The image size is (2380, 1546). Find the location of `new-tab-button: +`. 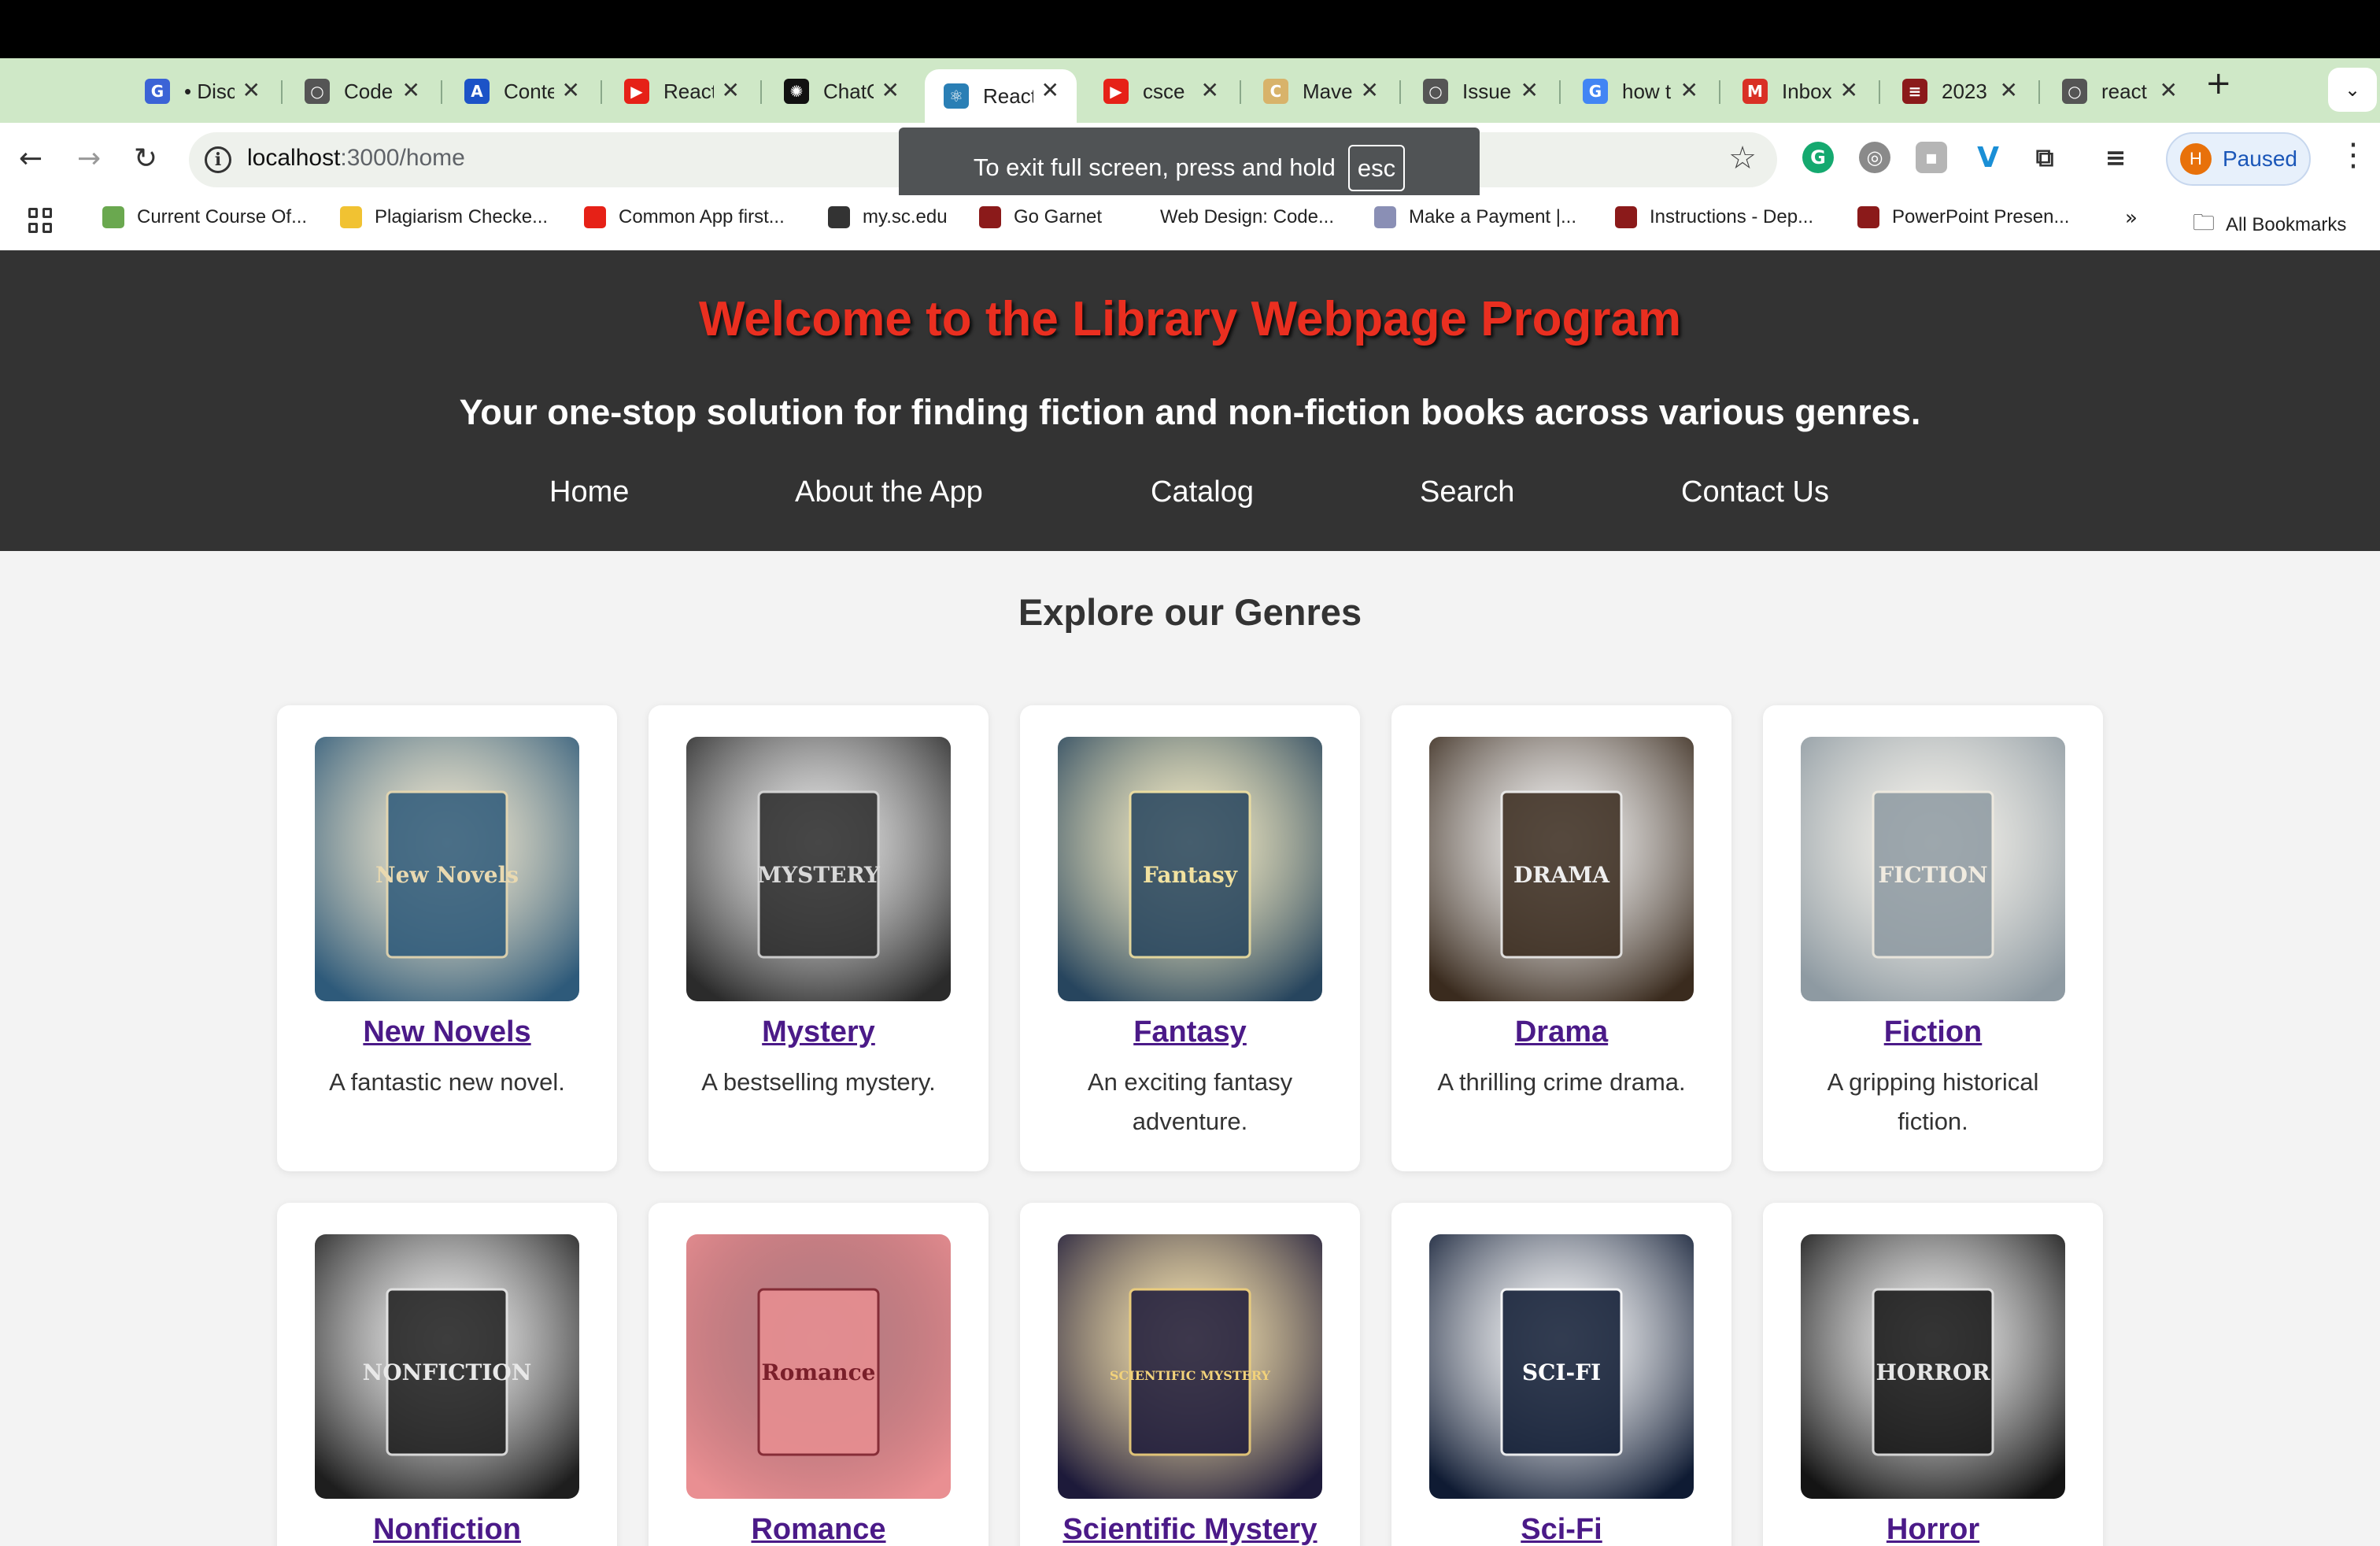

new-tab-button: + is located at coordinates (2218, 83).